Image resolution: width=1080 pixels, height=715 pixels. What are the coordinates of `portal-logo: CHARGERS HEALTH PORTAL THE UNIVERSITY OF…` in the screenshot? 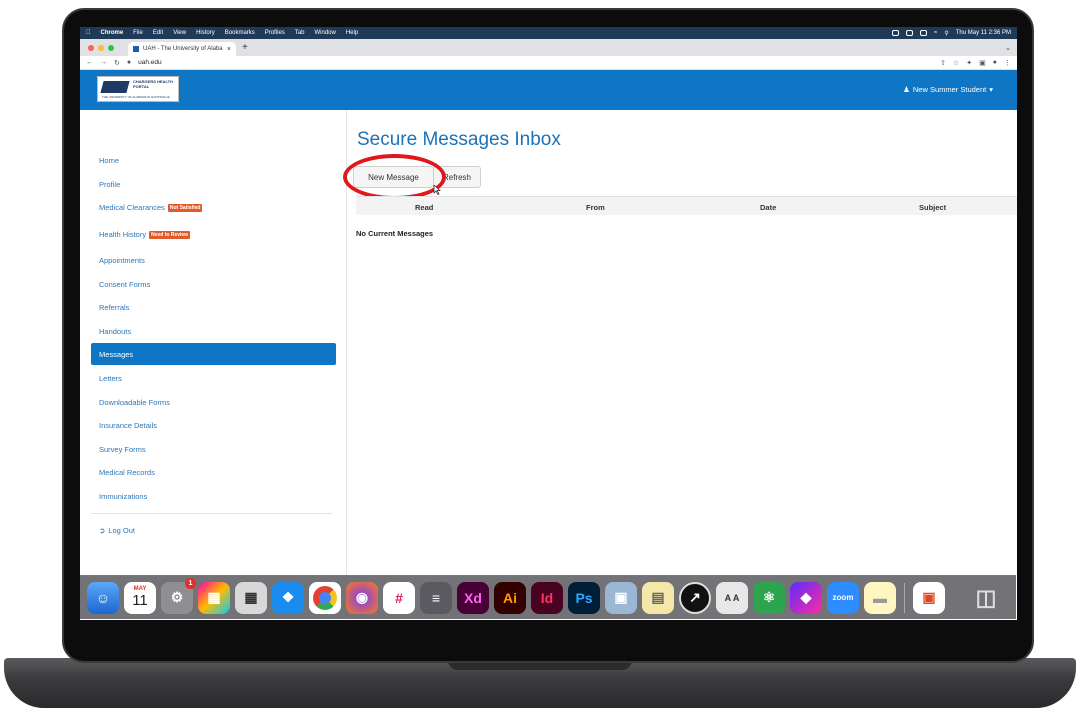 It's located at (138, 89).